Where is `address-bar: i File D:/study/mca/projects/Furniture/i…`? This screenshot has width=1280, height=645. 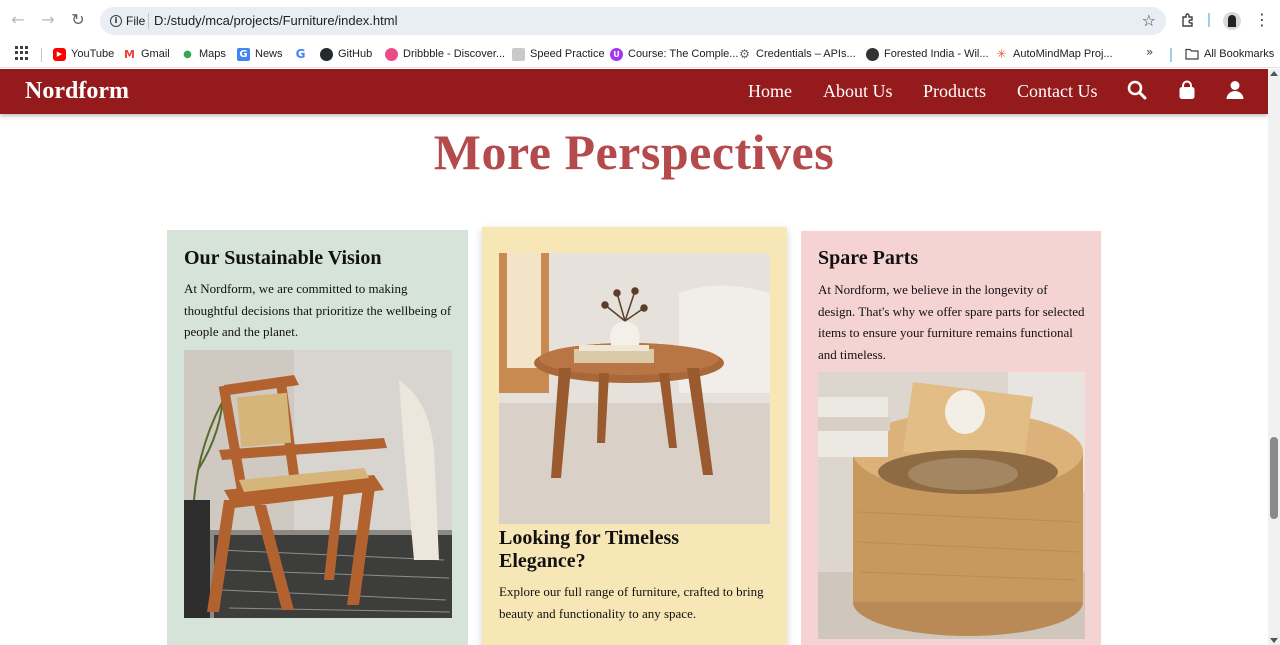
address-bar: i File D:/study/mca/projects/Furniture/i… is located at coordinates (633, 21).